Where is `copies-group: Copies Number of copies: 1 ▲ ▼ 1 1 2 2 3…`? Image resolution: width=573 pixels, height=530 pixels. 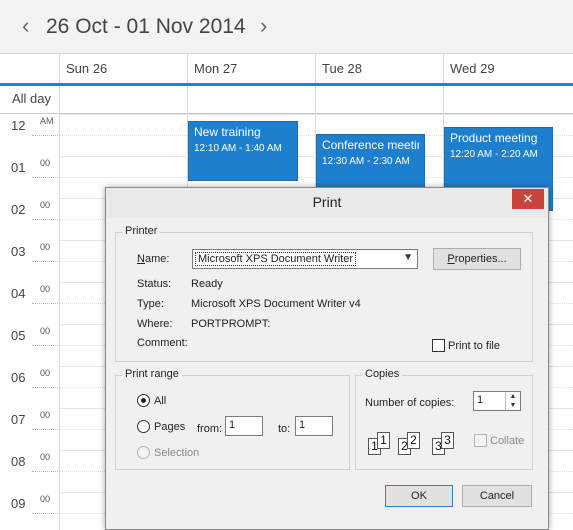 copies-group: Copies Number of copies: 1 ▲ ▼ 1 1 2 2 3… is located at coordinates (444, 419).